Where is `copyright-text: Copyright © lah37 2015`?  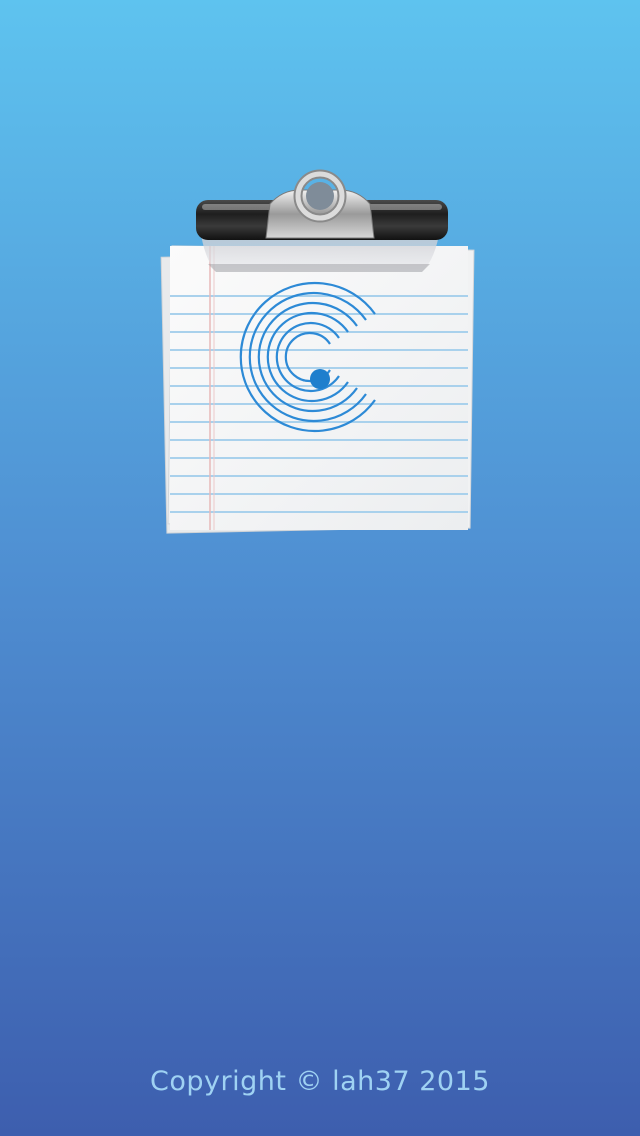
copyright-text: Copyright © lah37 2015 is located at coordinates (320, 1081).